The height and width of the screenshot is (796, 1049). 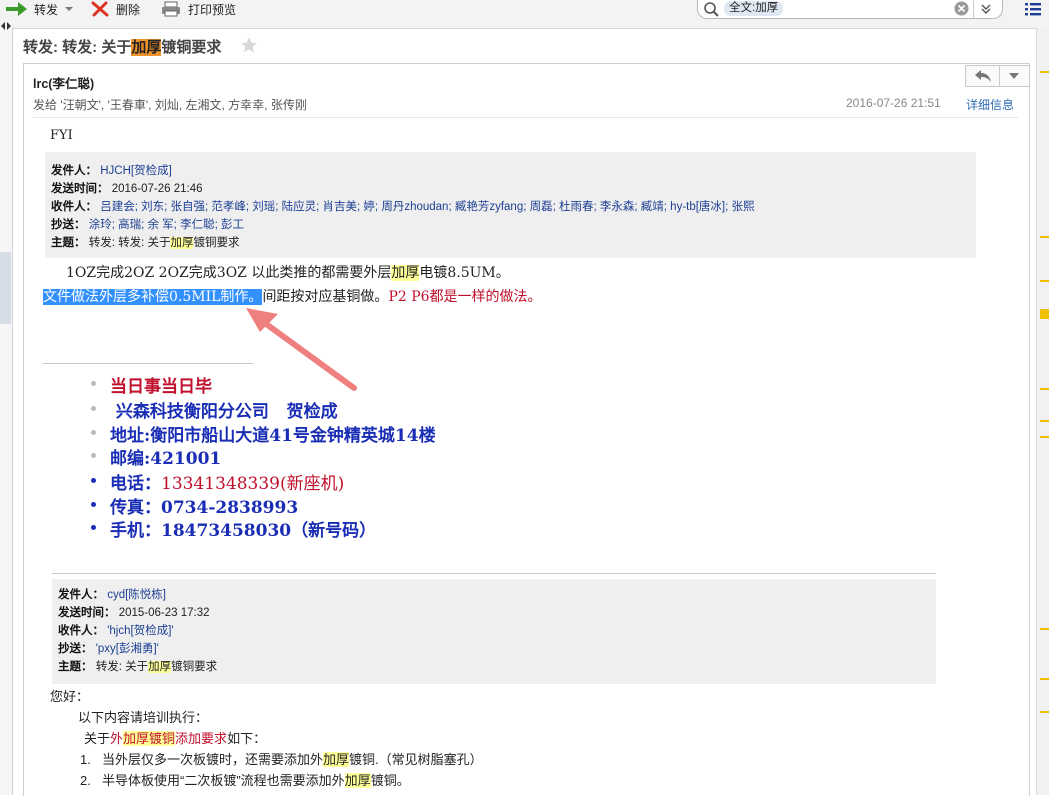 What do you see at coordinates (390, 780) in the screenshot?
I see `list-item-text-end: 镀铜。` at bounding box center [390, 780].